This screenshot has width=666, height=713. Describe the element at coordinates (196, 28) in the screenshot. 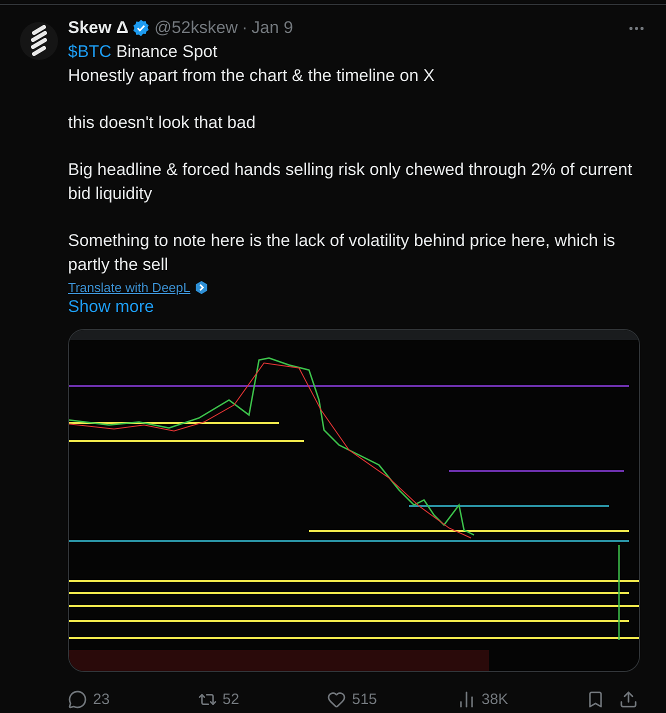

I see `author-handle: @52kskew` at that location.